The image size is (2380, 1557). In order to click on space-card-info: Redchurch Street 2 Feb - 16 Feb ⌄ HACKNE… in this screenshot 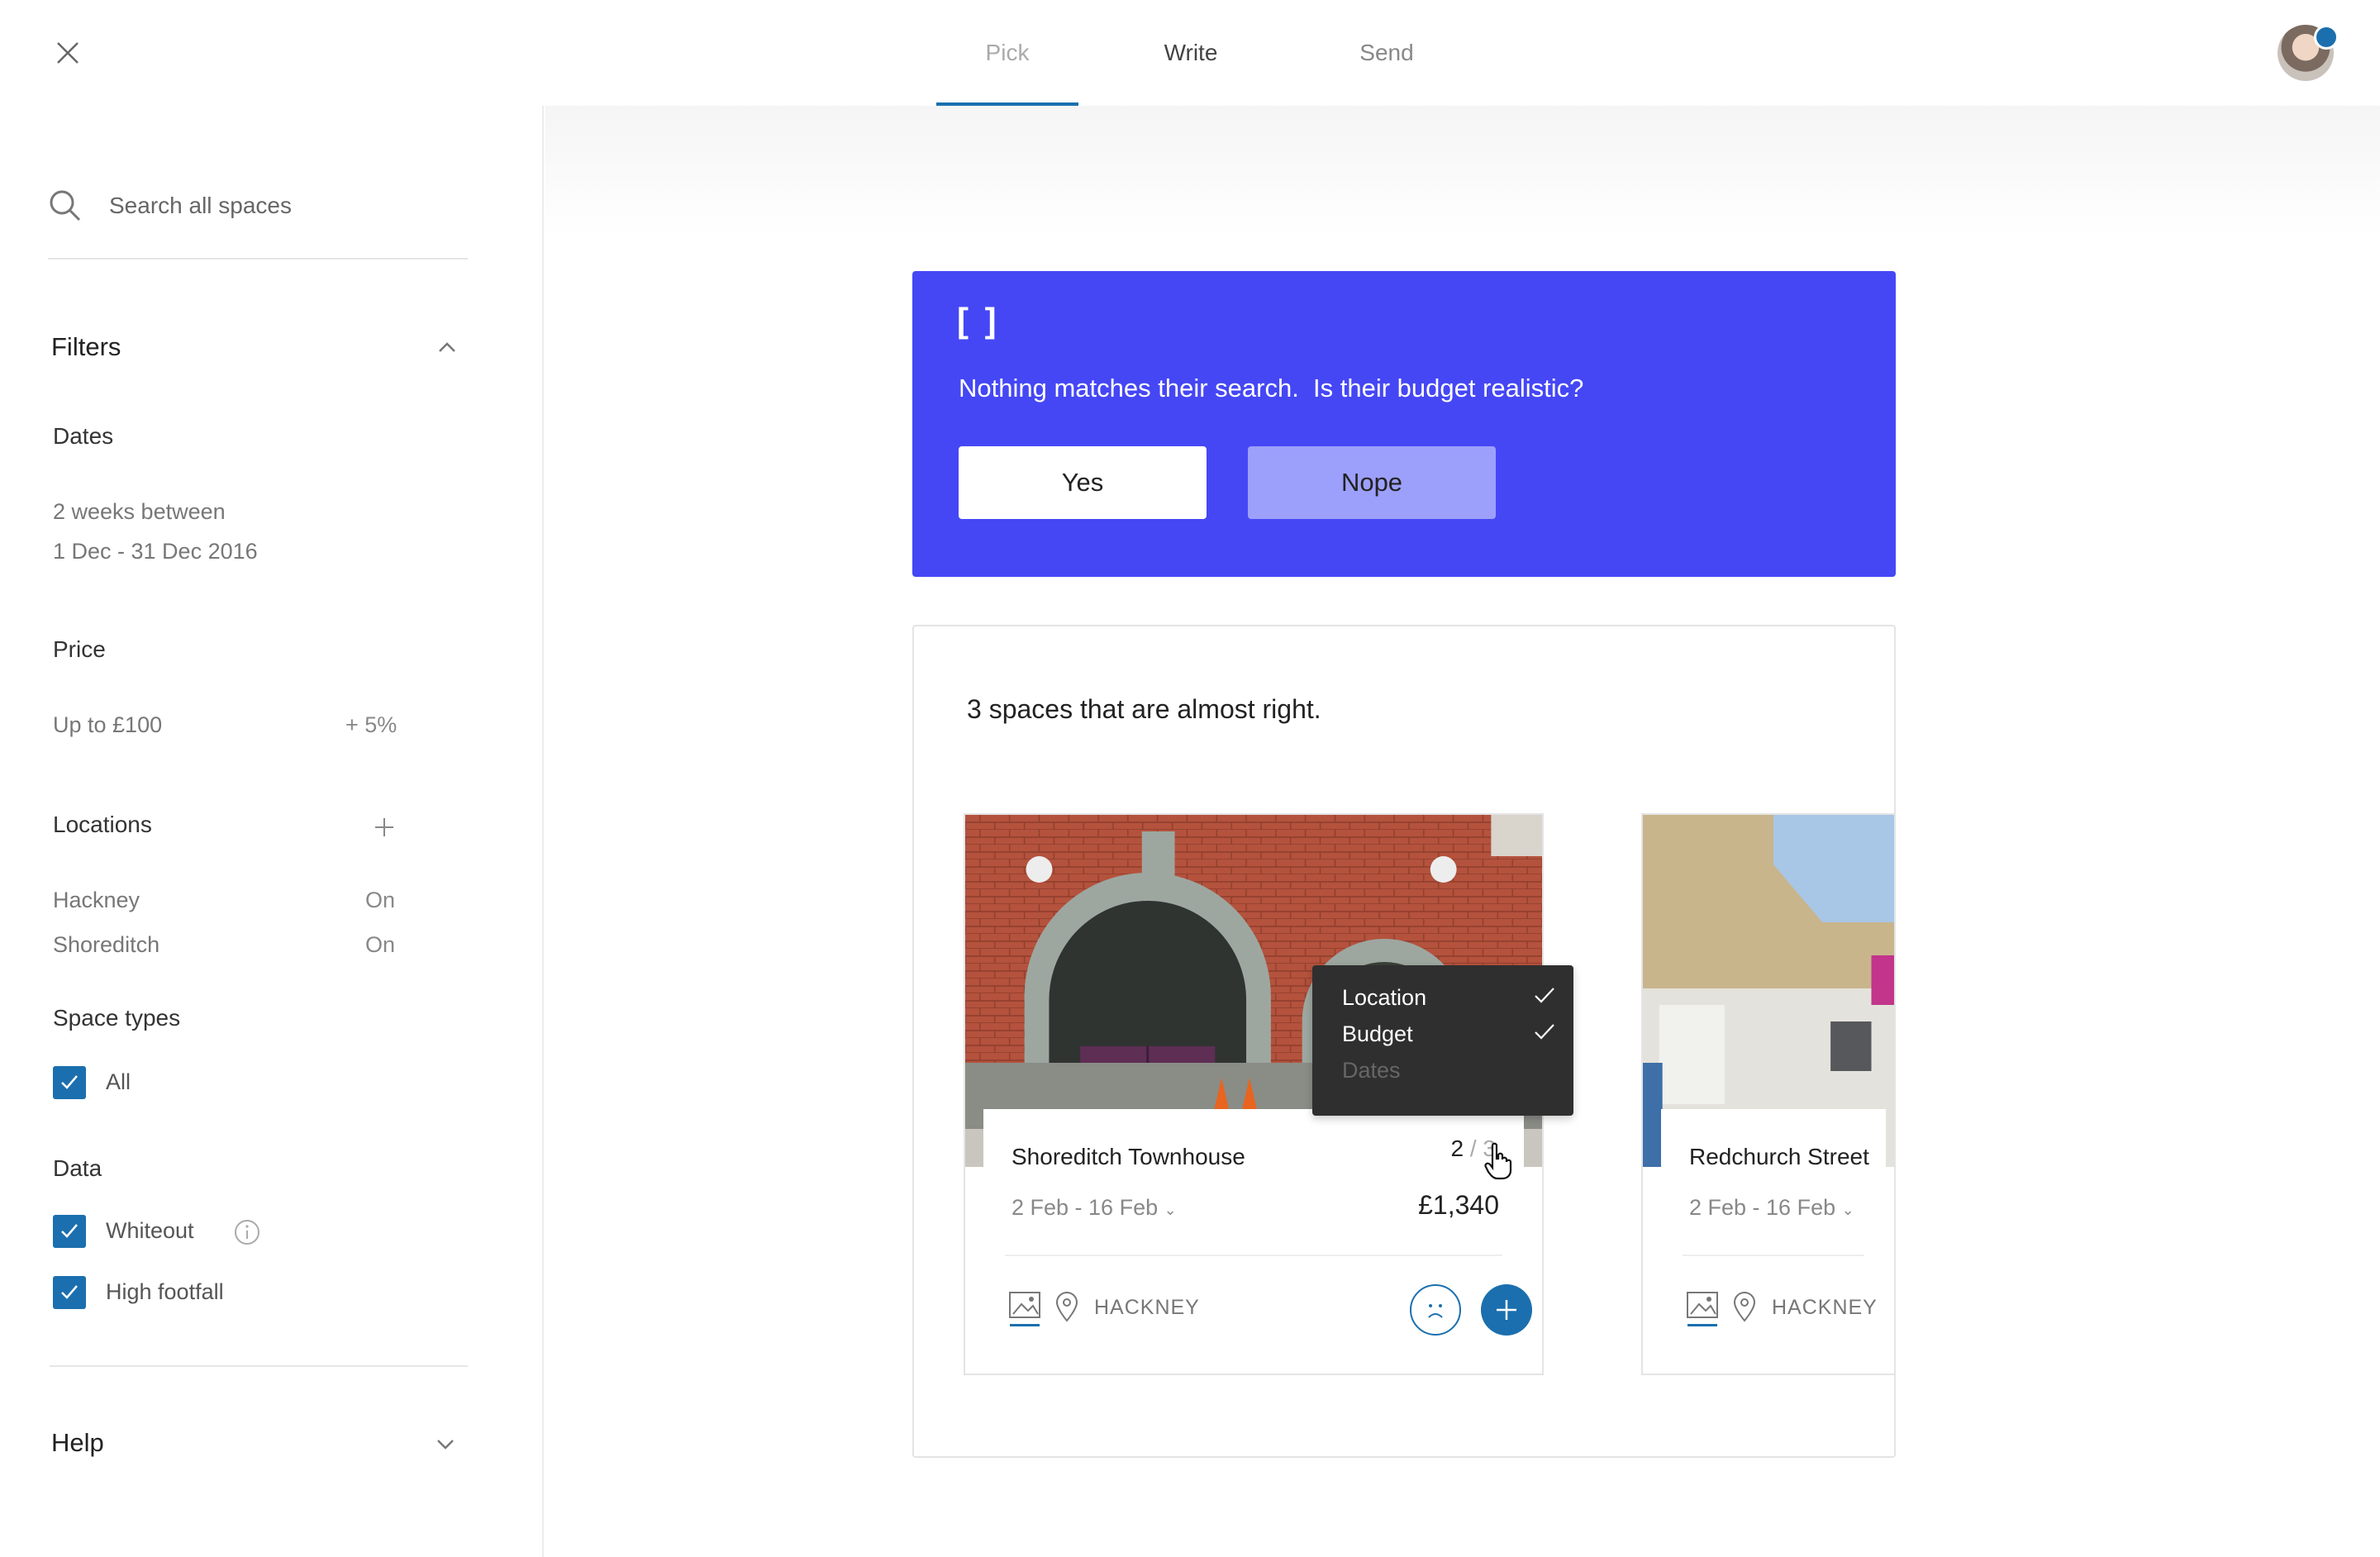, I will do `click(1773, 1241)`.